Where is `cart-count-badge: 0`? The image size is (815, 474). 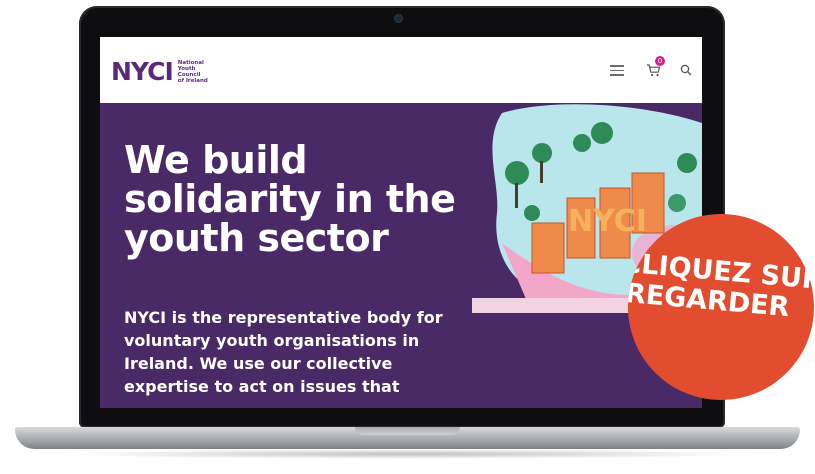
cart-count-badge: 0 is located at coordinates (660, 61).